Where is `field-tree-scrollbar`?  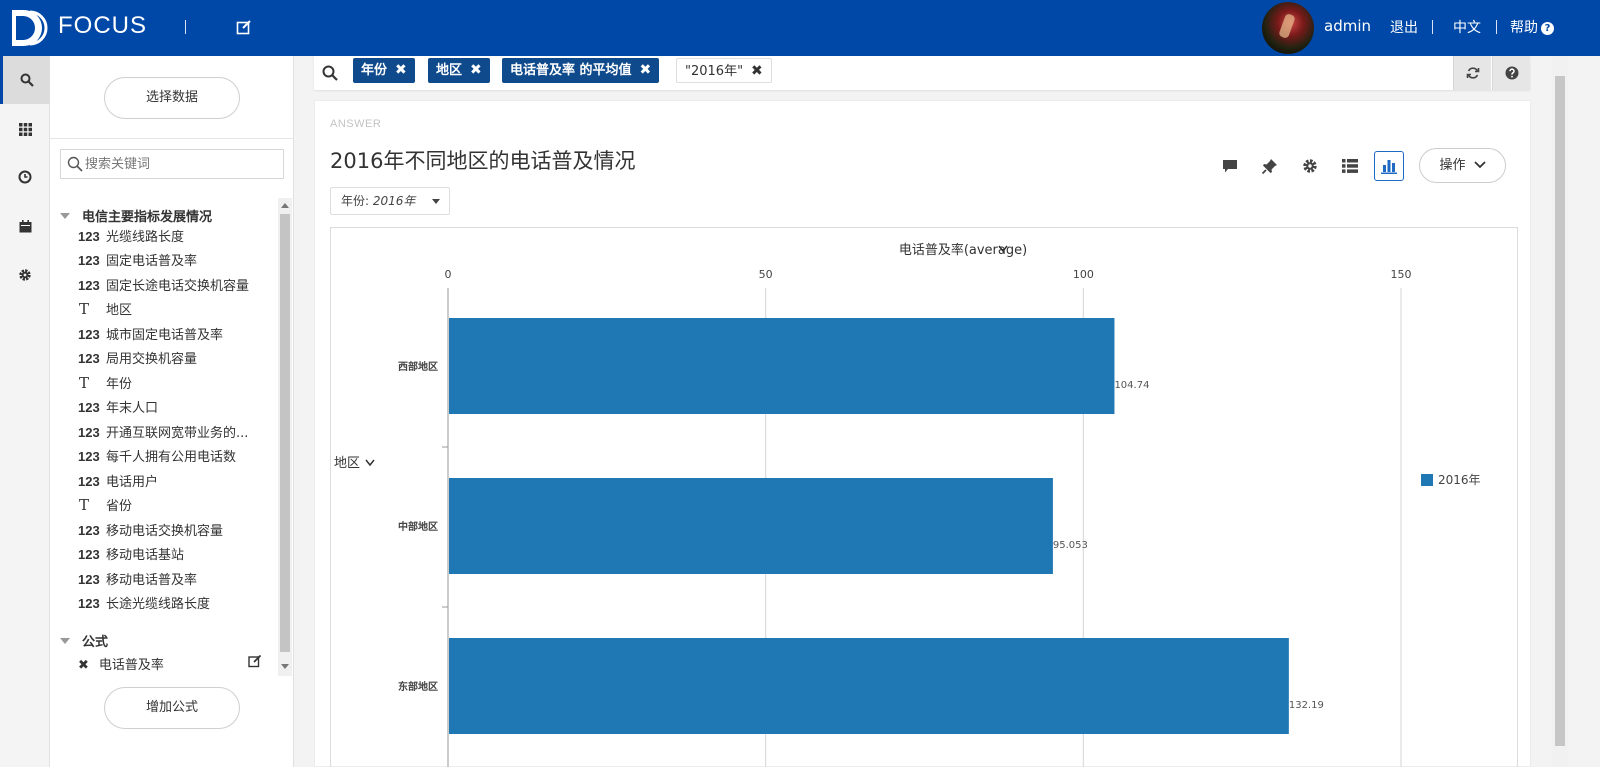 field-tree-scrollbar is located at coordinates (285, 437).